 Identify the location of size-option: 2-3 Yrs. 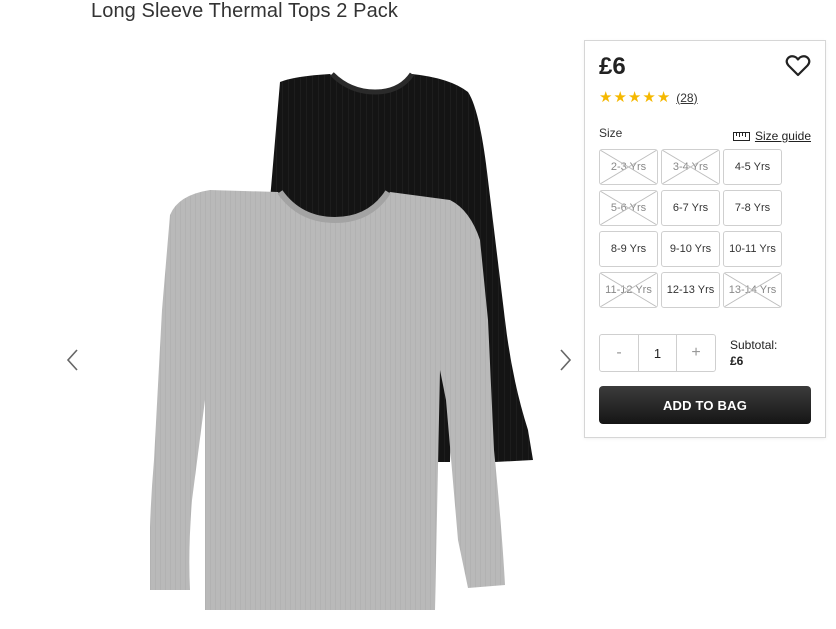
(628, 167).